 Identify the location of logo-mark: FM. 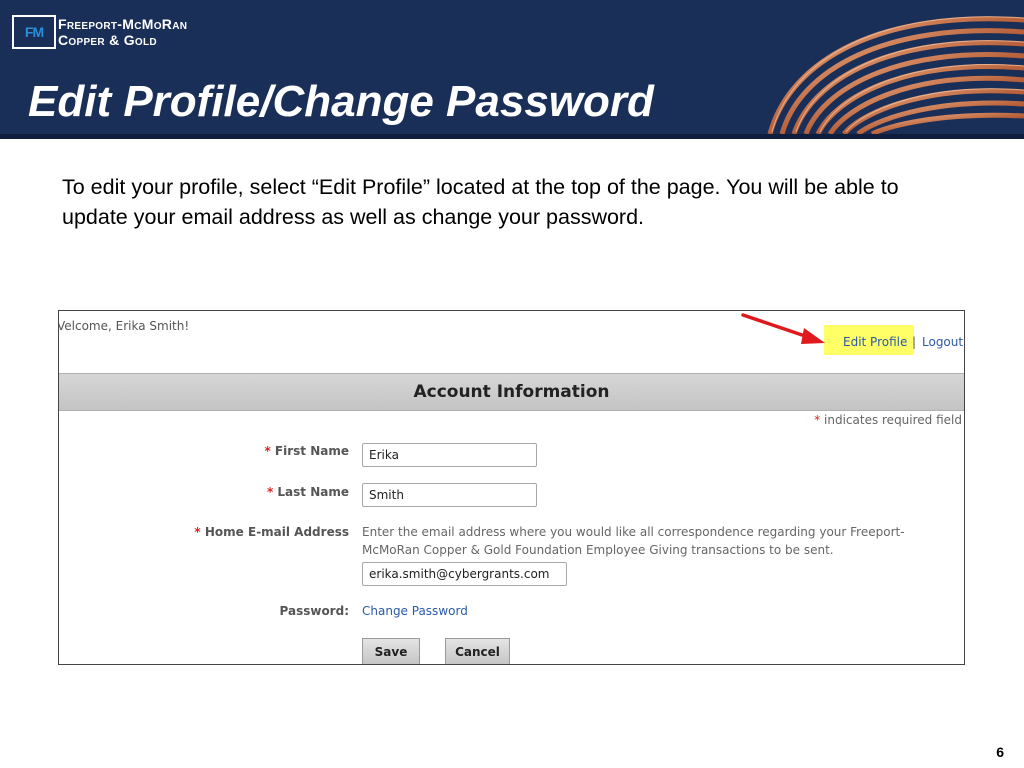
(34, 32).